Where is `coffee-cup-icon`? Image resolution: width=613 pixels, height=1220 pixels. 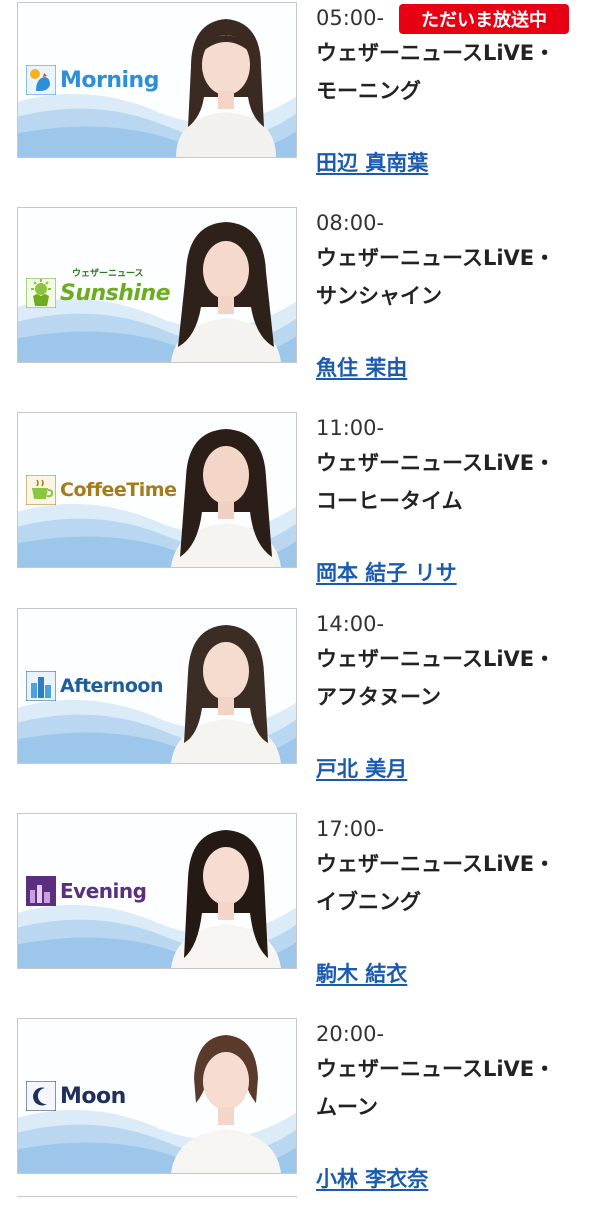 coffee-cup-icon is located at coordinates (41, 490).